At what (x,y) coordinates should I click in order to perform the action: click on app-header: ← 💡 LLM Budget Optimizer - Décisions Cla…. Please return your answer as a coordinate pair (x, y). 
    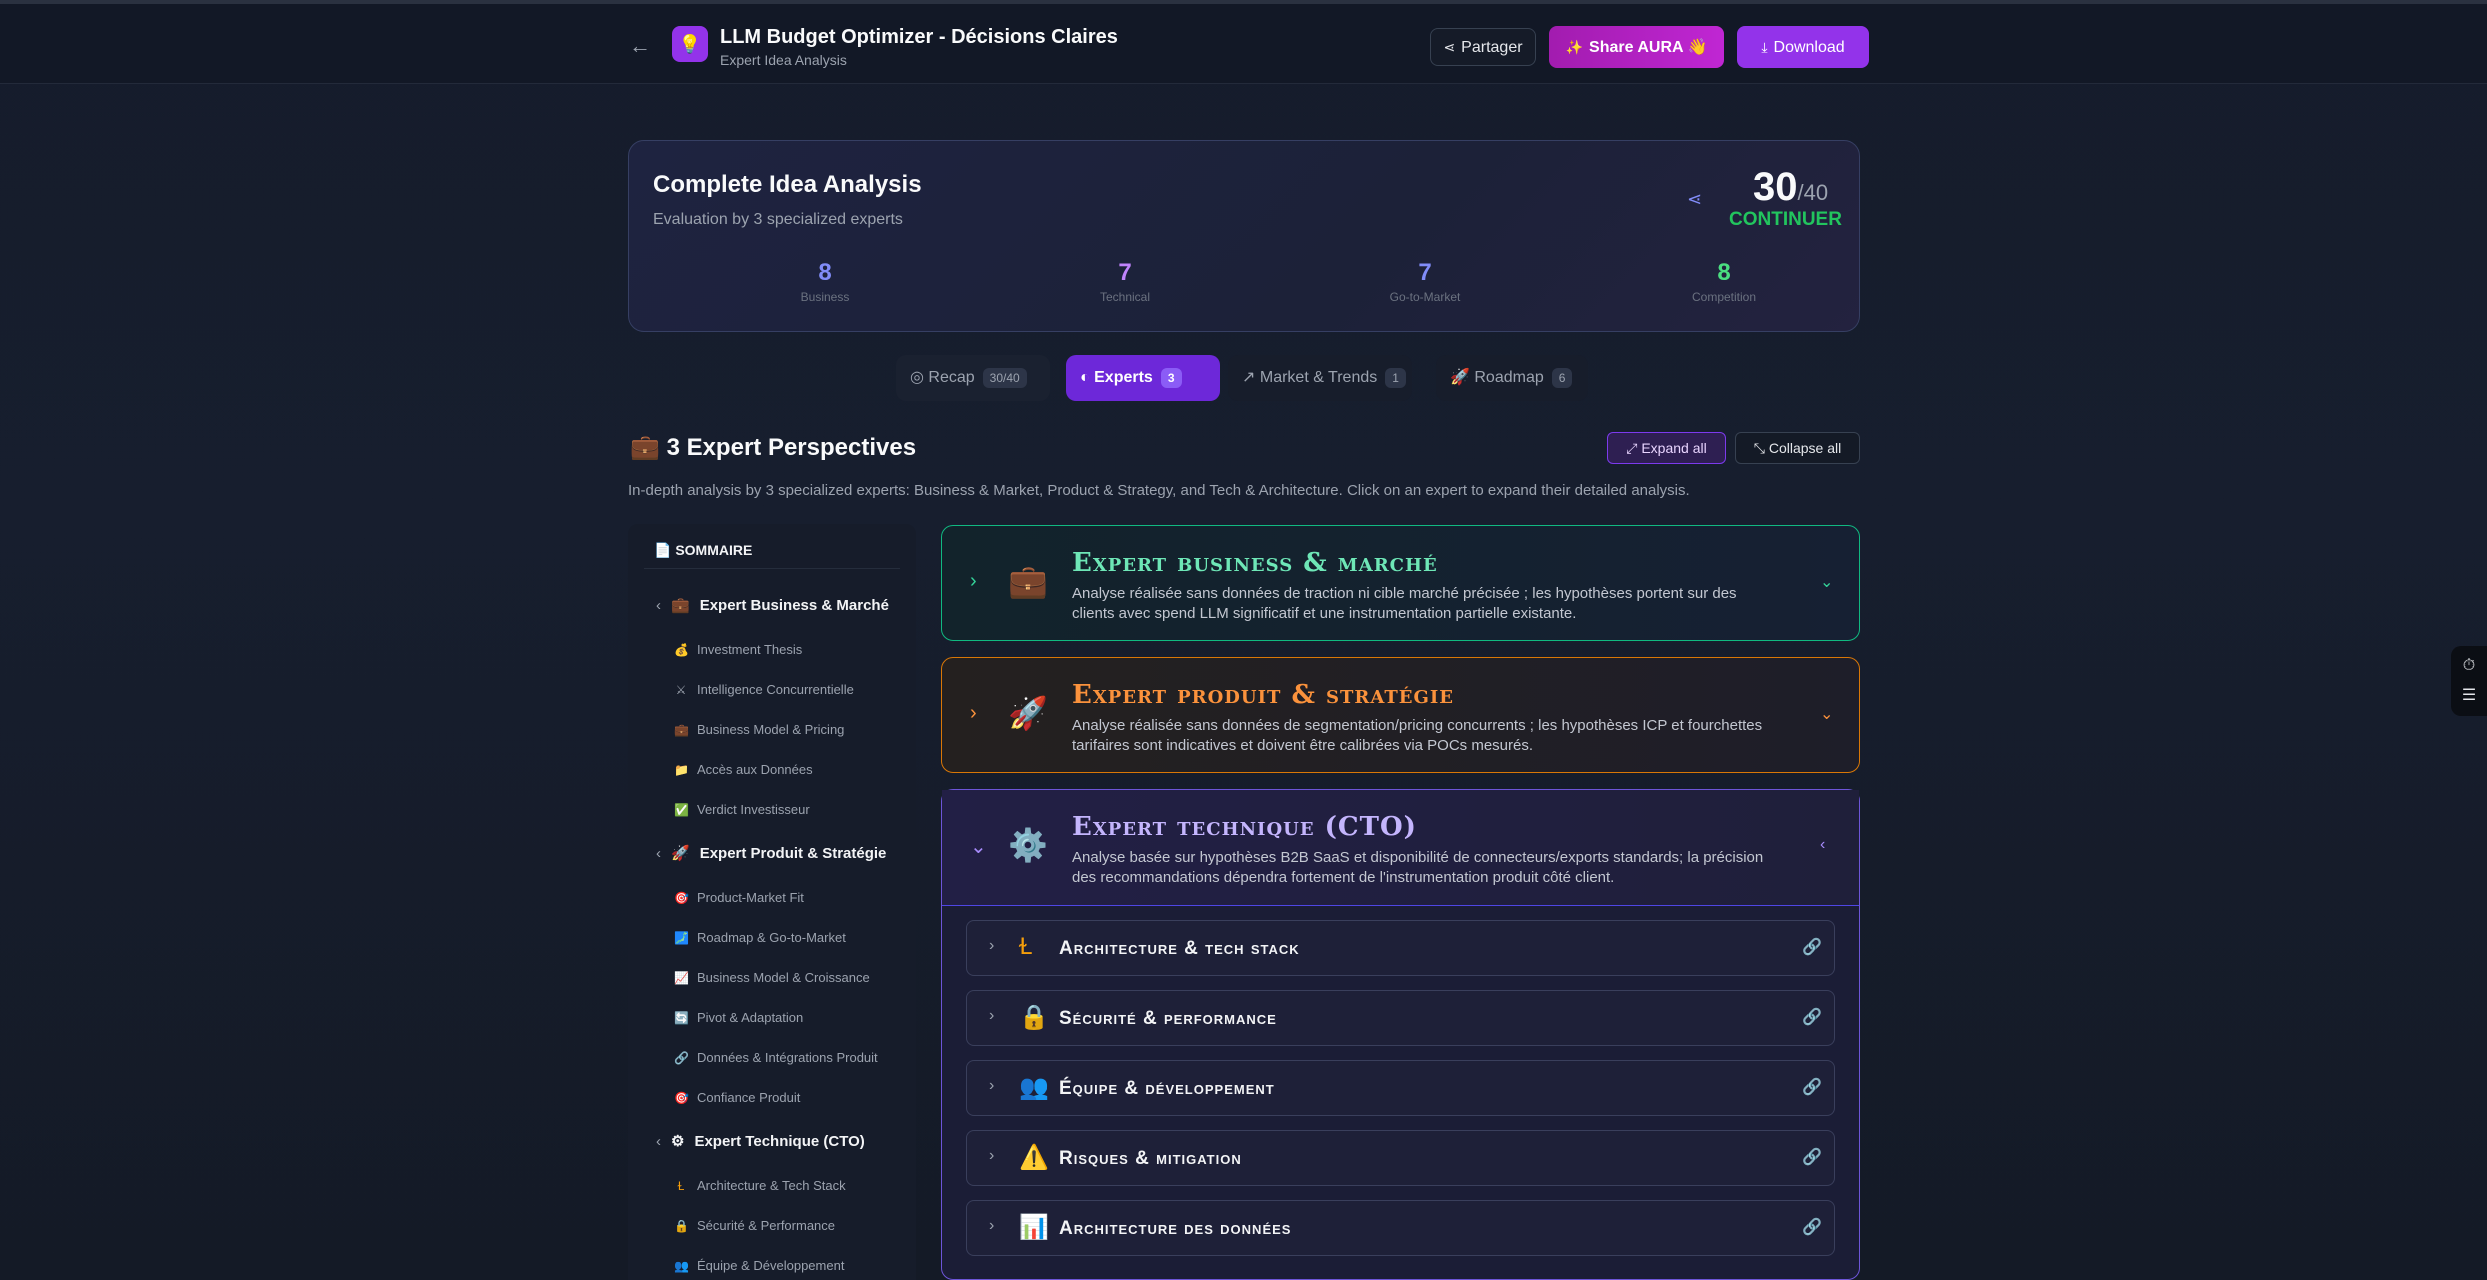
    Looking at the image, I should click on (1243, 44).